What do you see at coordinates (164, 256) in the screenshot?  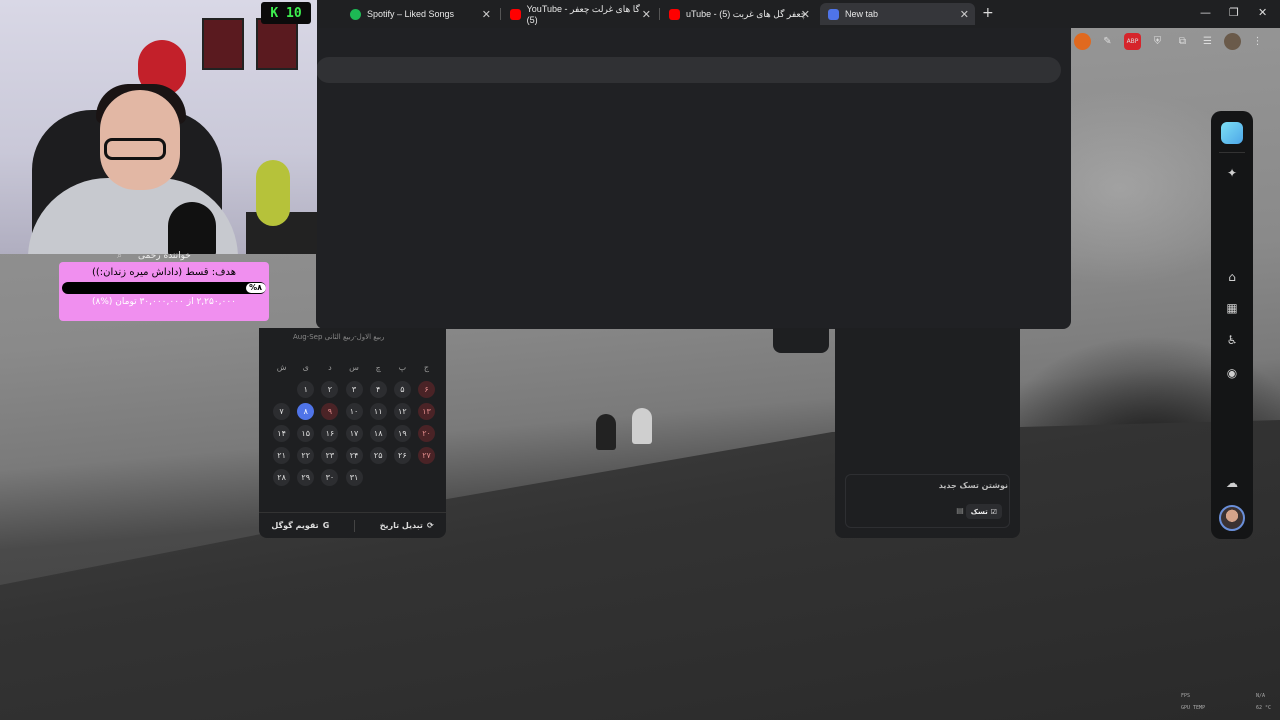 I see `reader-label: خواننده رحمی` at bounding box center [164, 256].